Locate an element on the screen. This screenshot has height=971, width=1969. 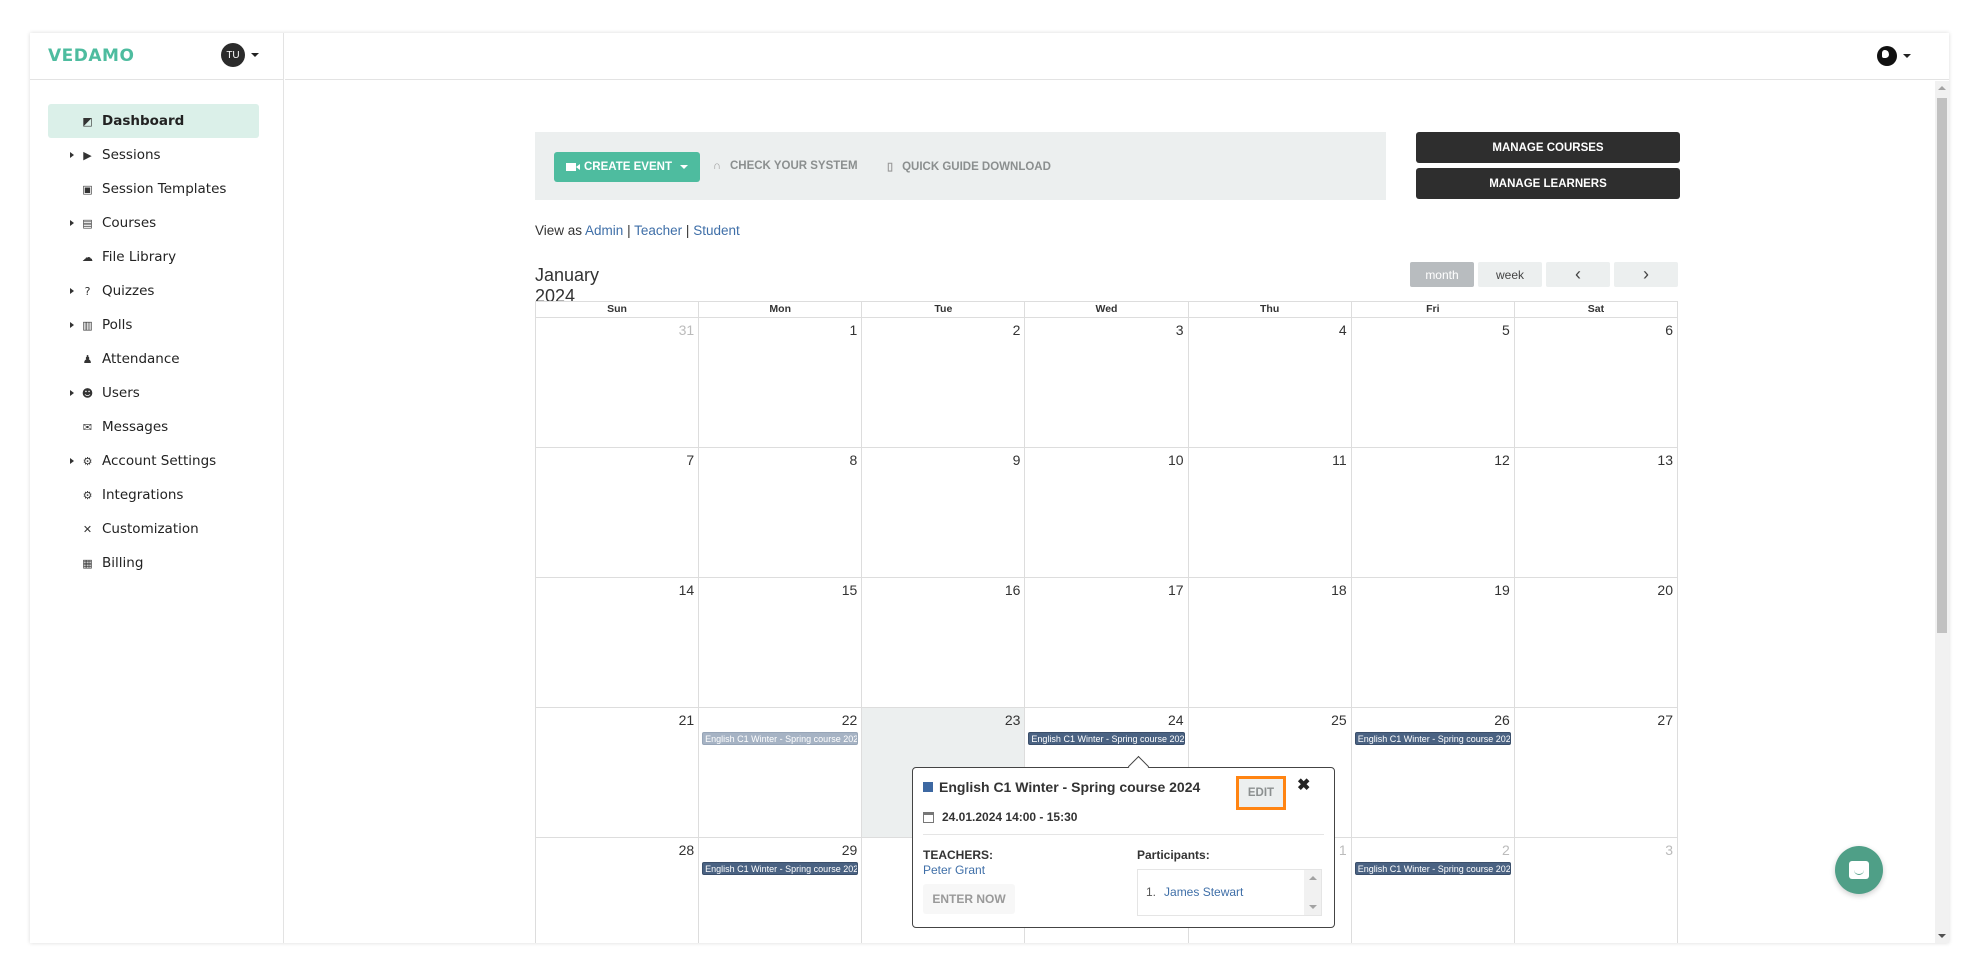
calendar-day-cell: 6 is located at coordinates (1596, 382).